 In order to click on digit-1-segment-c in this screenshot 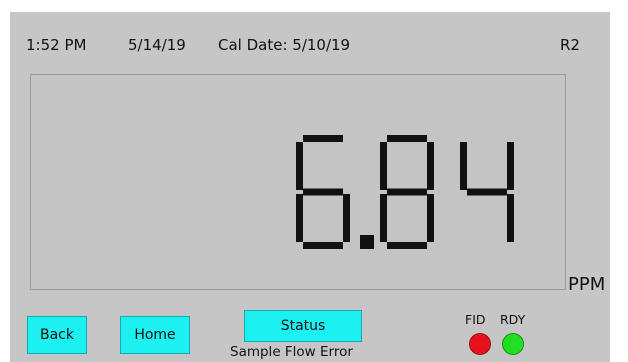, I will do `click(430, 218)`.